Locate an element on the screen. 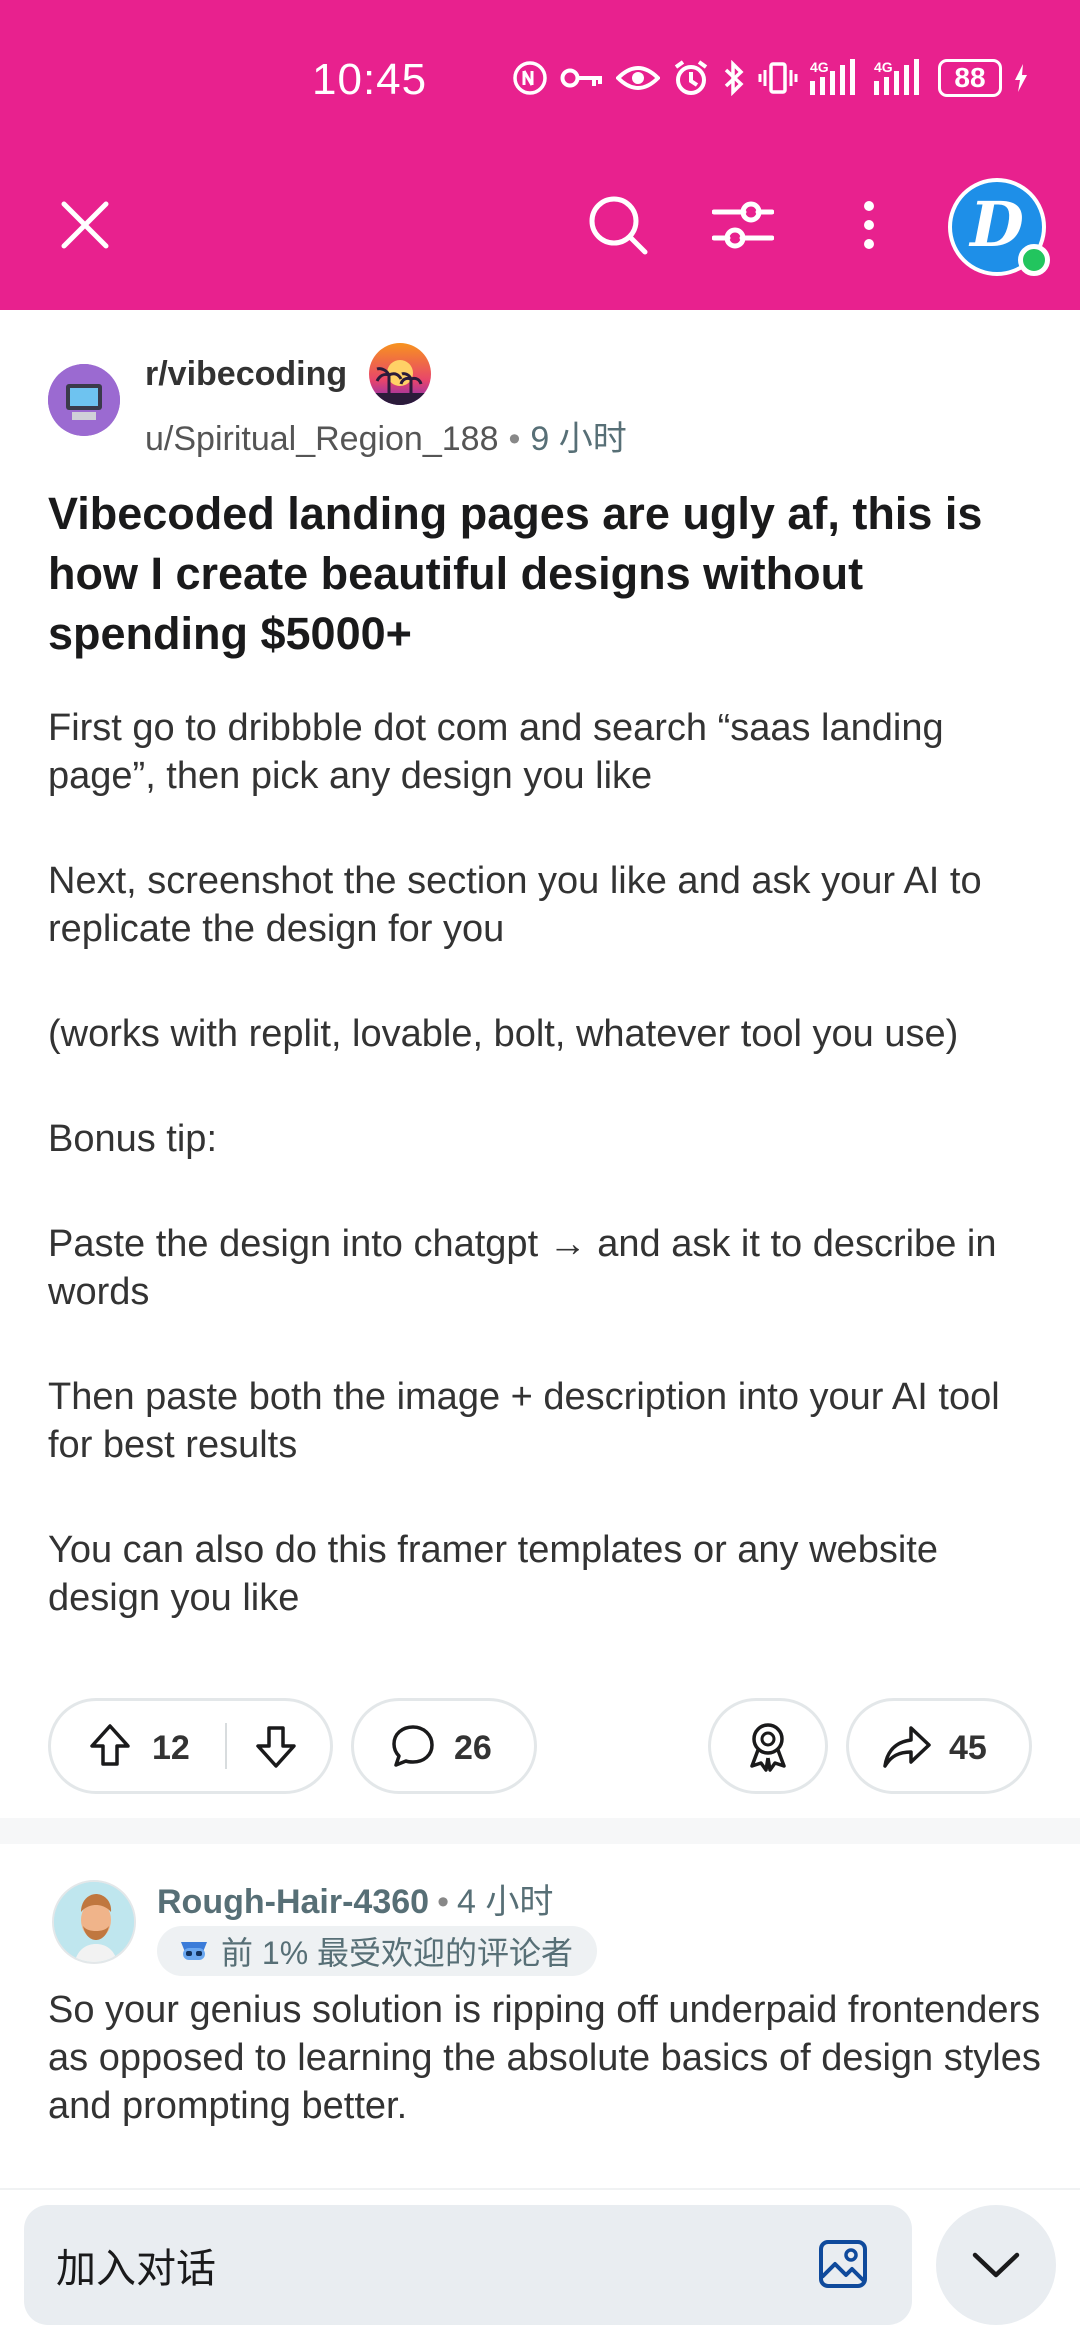 This screenshot has width=1080, height=2340. computer-icon is located at coordinates (84, 400).